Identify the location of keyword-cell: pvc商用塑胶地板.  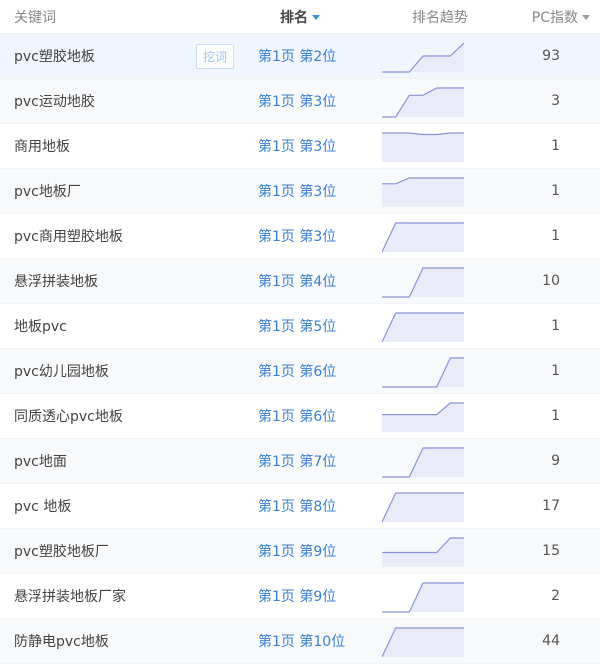
(125, 236).